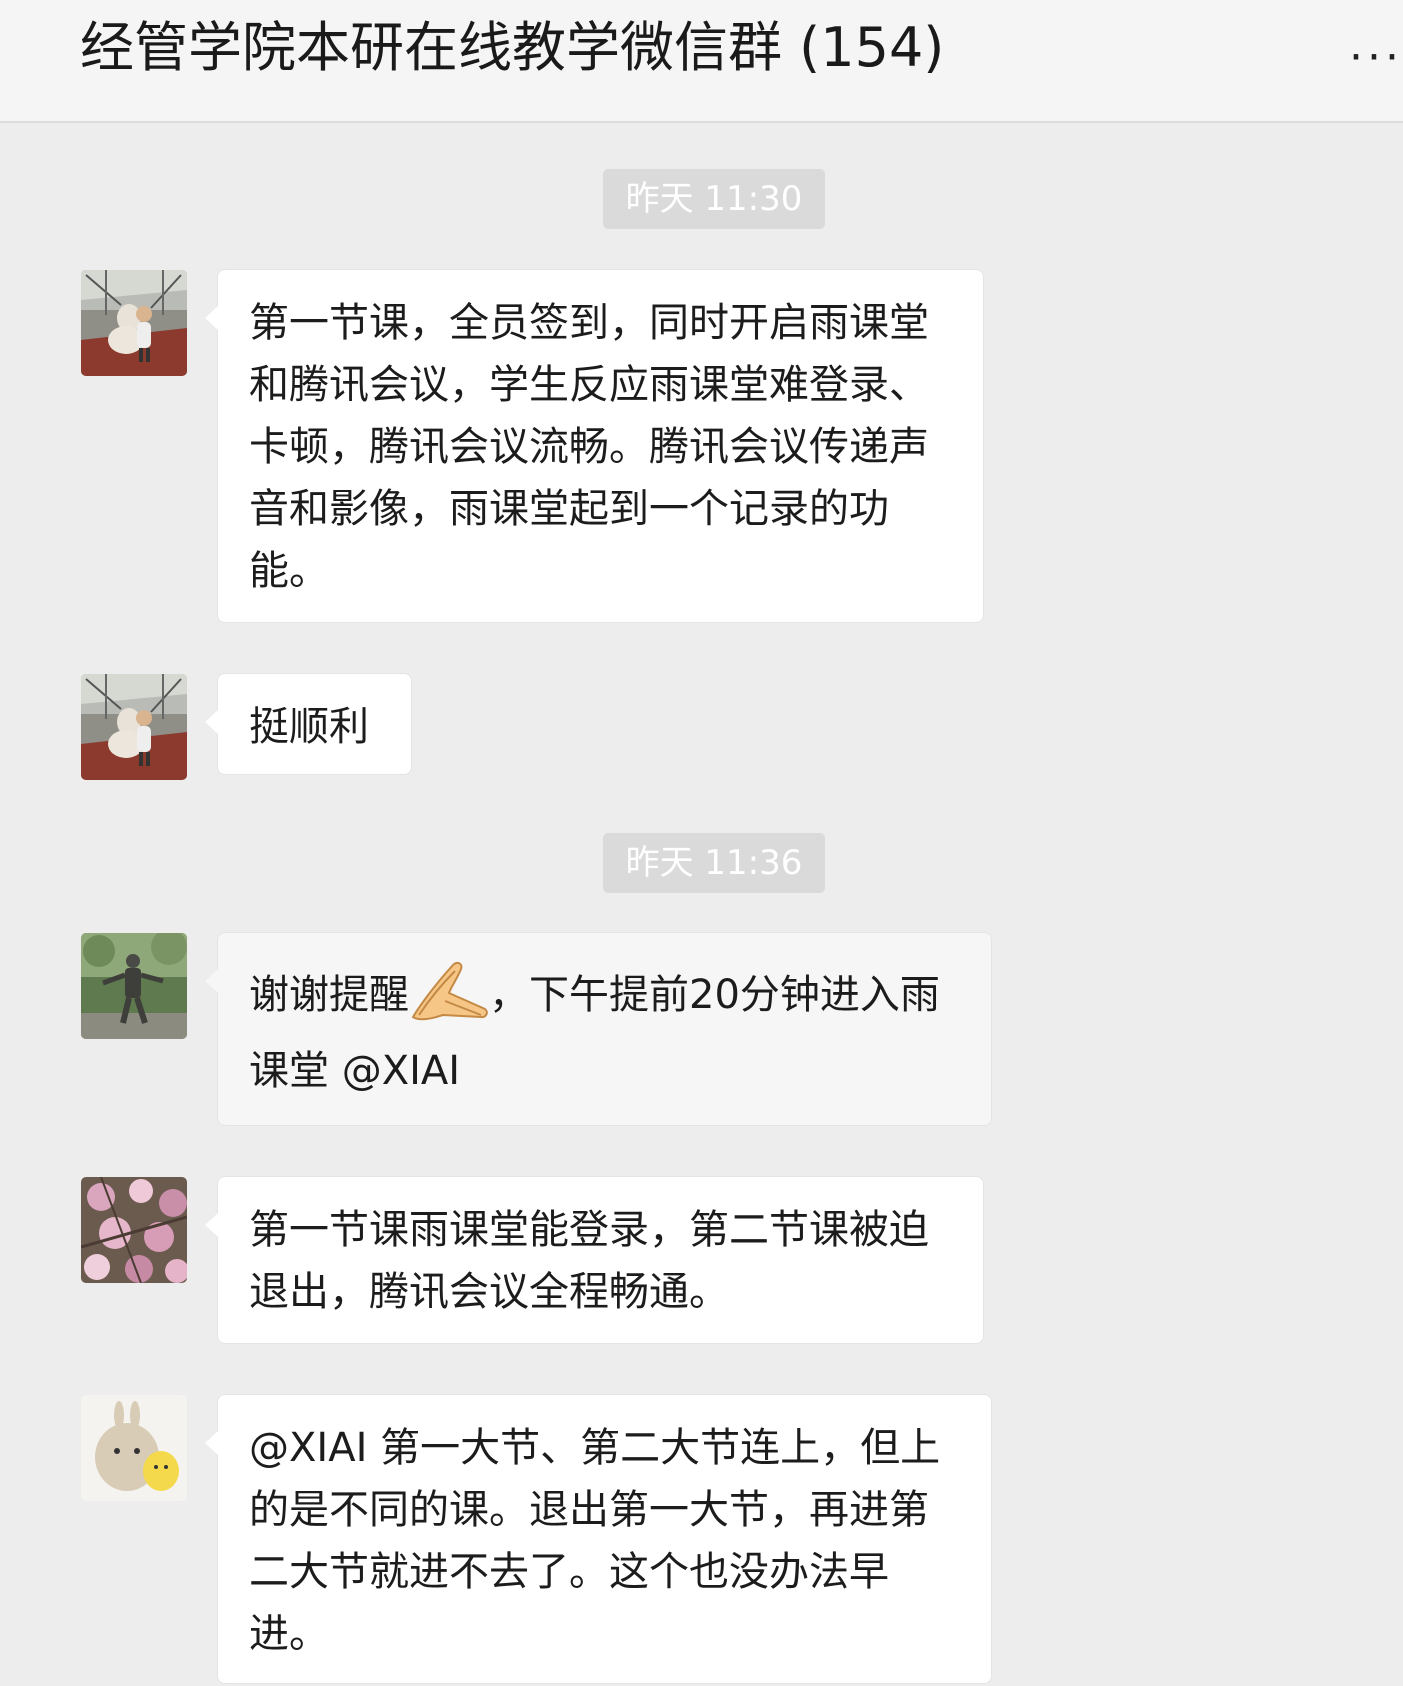 This screenshot has height=1686, width=1403. Describe the element at coordinates (714, 199) in the screenshot. I see `timestamp: 昨天 11:30` at that location.